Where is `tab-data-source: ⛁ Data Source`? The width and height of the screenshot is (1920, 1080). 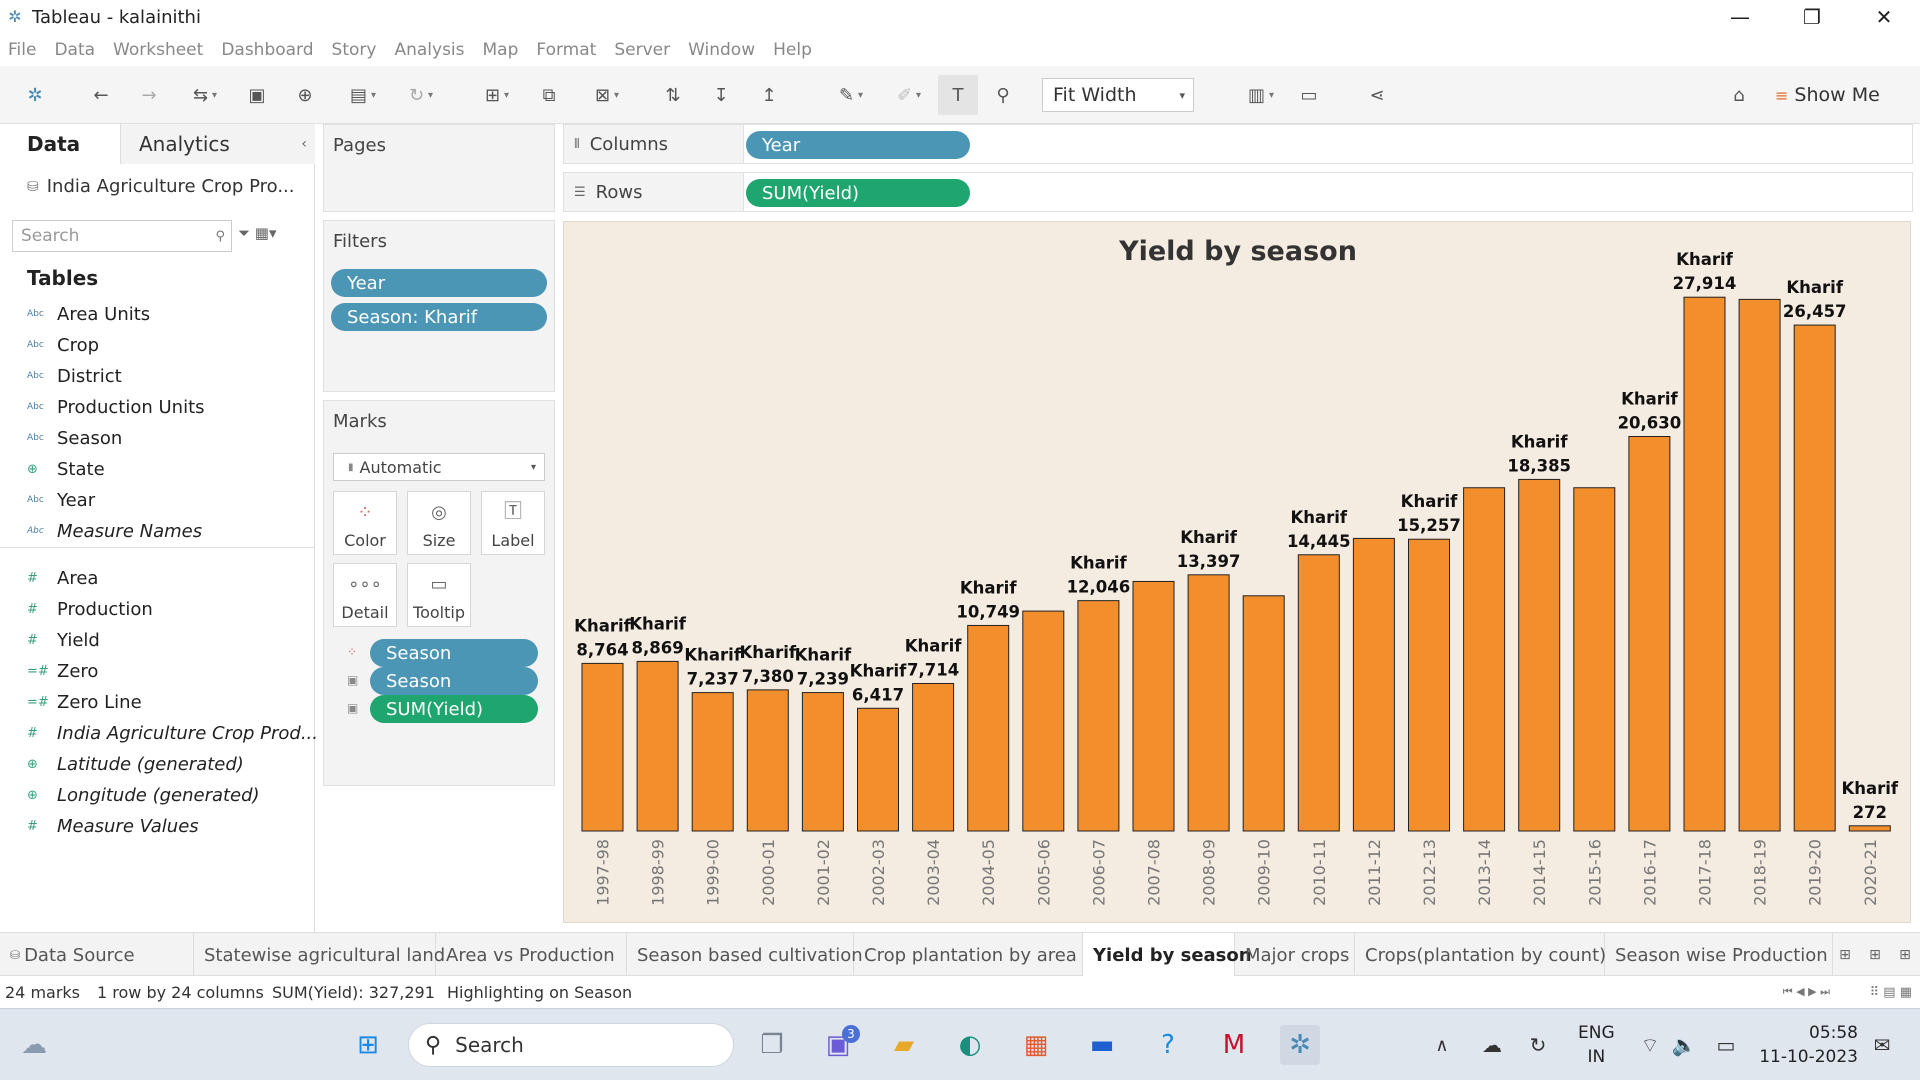 tab-data-source: ⛁ Data Source is located at coordinates (97, 955).